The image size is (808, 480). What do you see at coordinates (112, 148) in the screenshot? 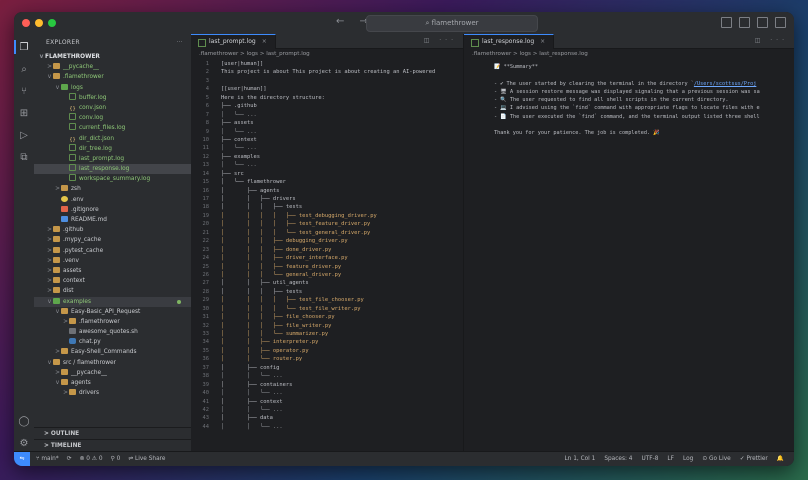
I see `tree-item: dir_tree.log` at bounding box center [112, 148].